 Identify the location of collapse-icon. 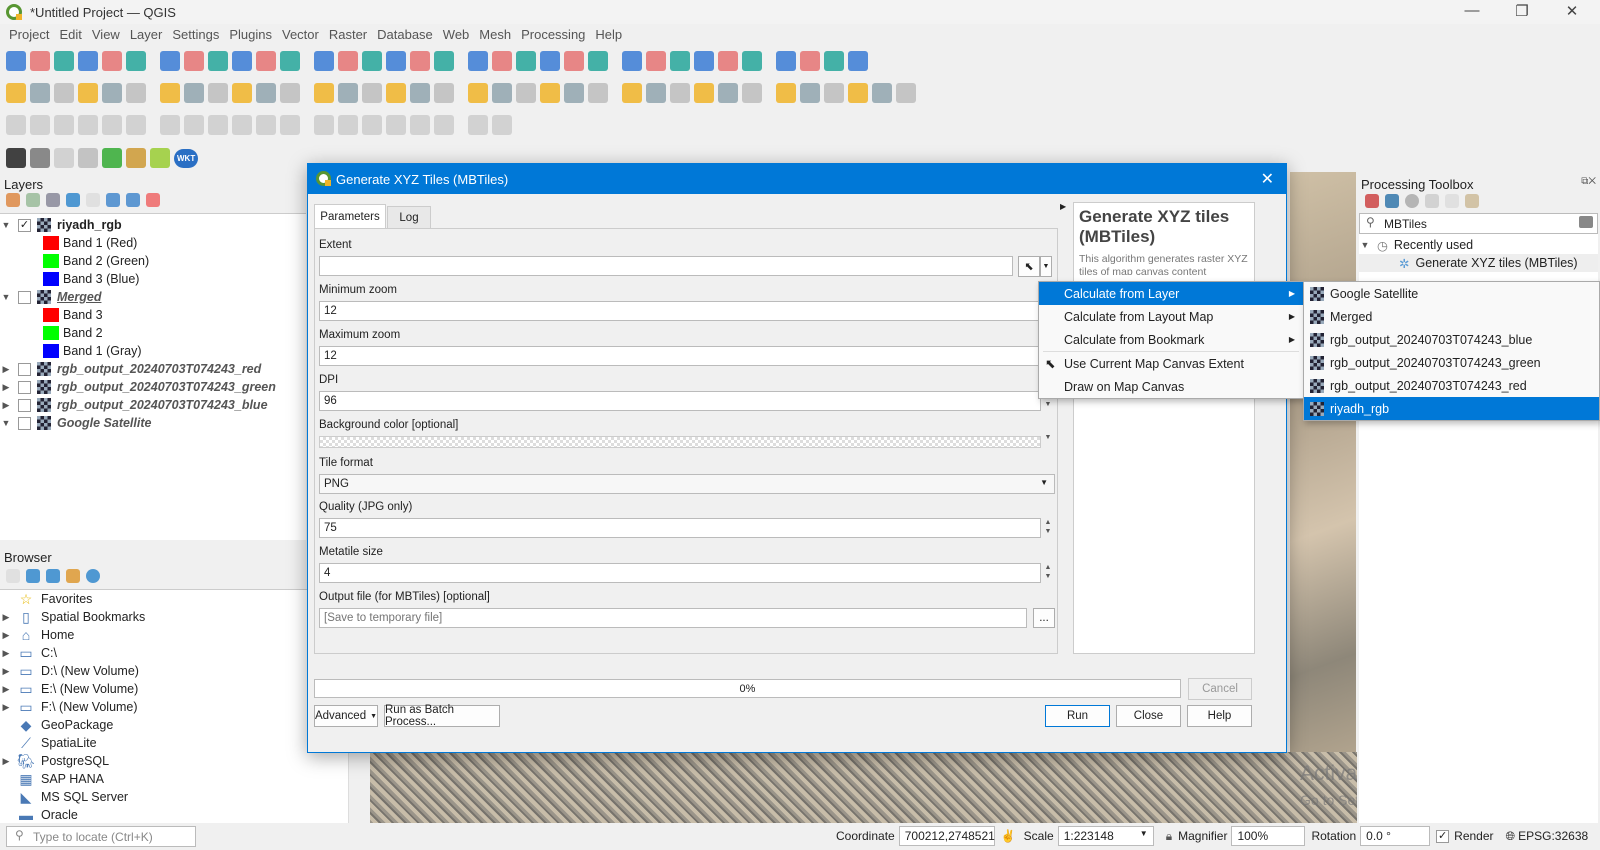
(73, 576).